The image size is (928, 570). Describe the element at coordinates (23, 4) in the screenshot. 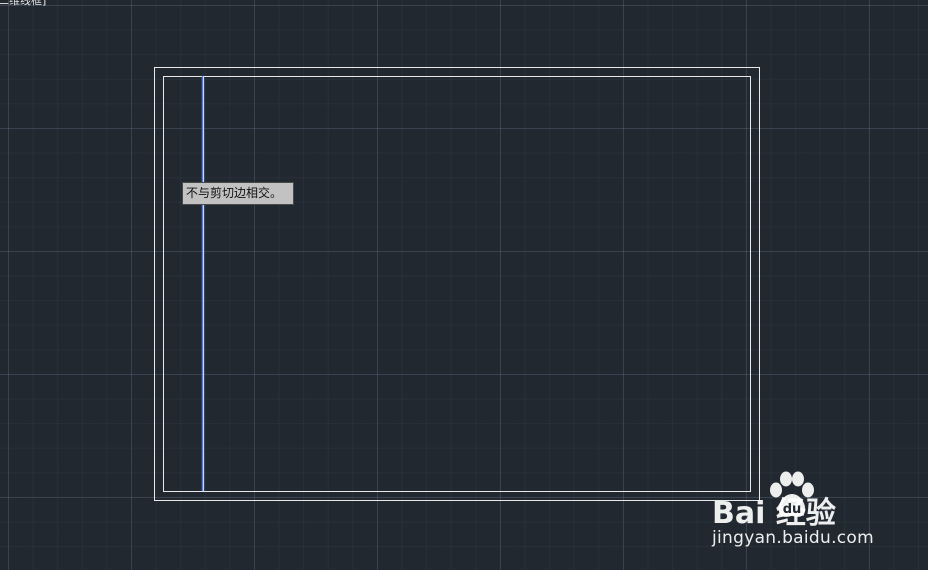

I see `viewport-visual-style-label: 二维线框]` at that location.